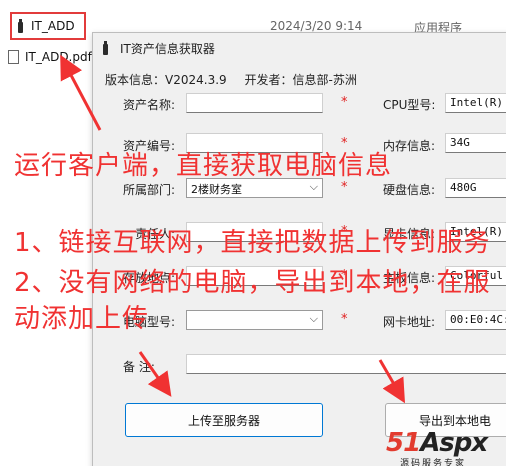 This screenshot has width=506, height=466. I want to click on annotation-line-3: 2、没有网络的电脑，导出到本地，在服, so click(252, 283).